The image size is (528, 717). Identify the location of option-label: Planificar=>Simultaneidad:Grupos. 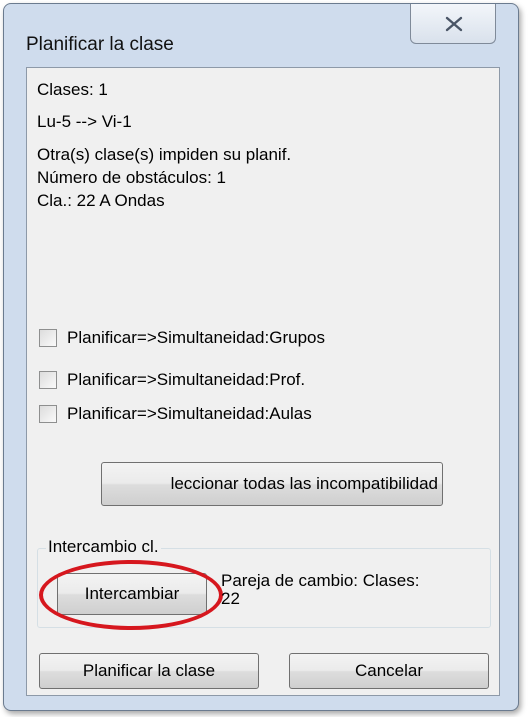
(196, 337).